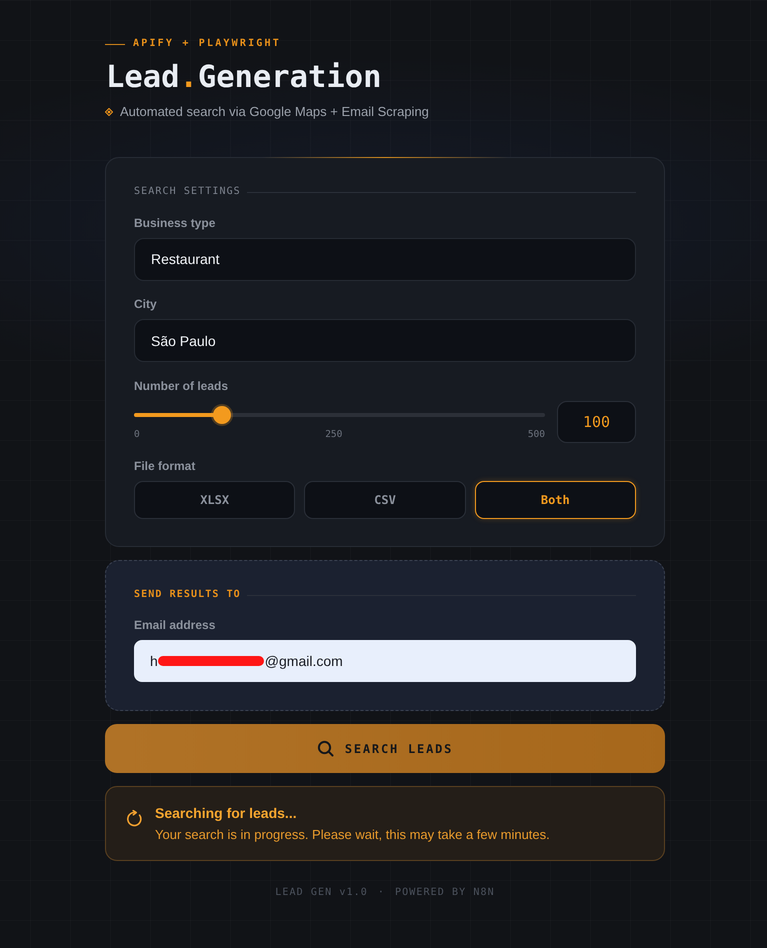  I want to click on number-field: 100, so click(596, 421).